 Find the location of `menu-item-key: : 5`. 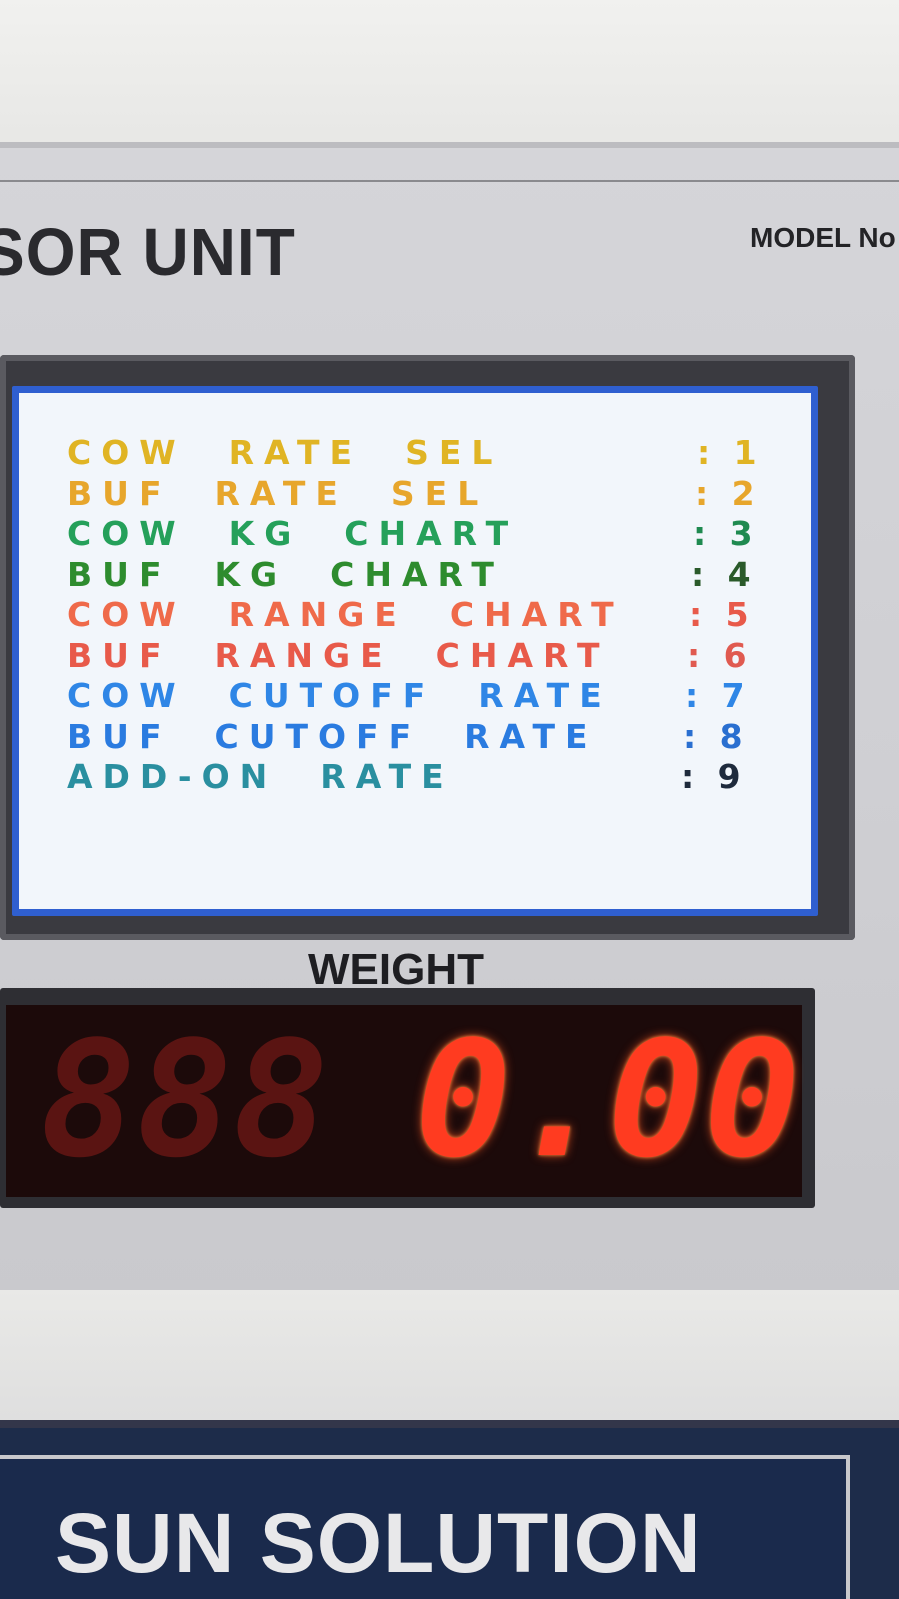

menu-item-key: : 5 is located at coordinates (722, 614).